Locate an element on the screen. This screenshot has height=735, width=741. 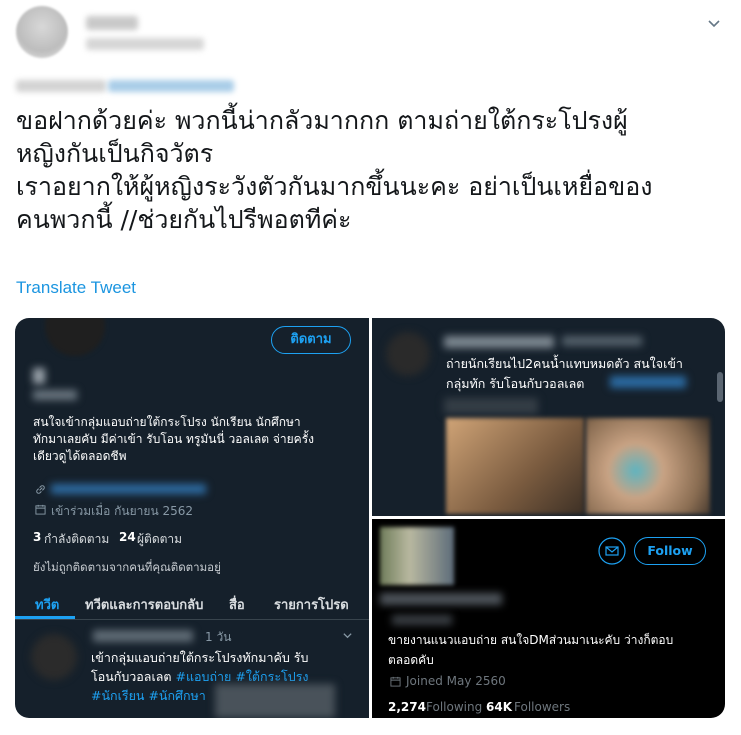
display-name-redacted is located at coordinates (112, 23).